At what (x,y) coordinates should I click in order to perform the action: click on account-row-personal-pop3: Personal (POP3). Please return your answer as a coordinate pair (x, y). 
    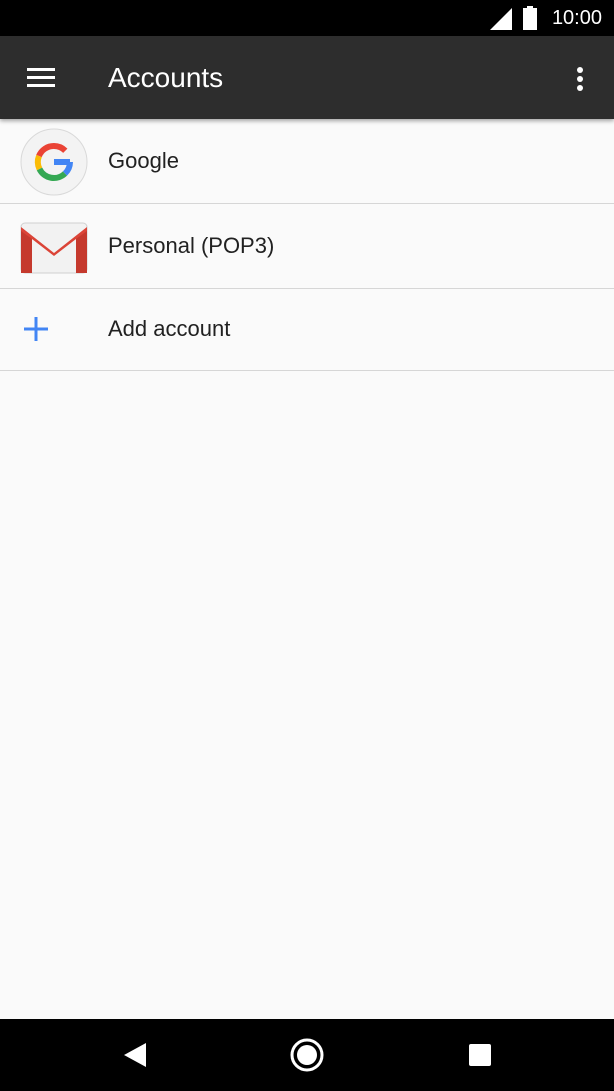
    Looking at the image, I should click on (307, 246).